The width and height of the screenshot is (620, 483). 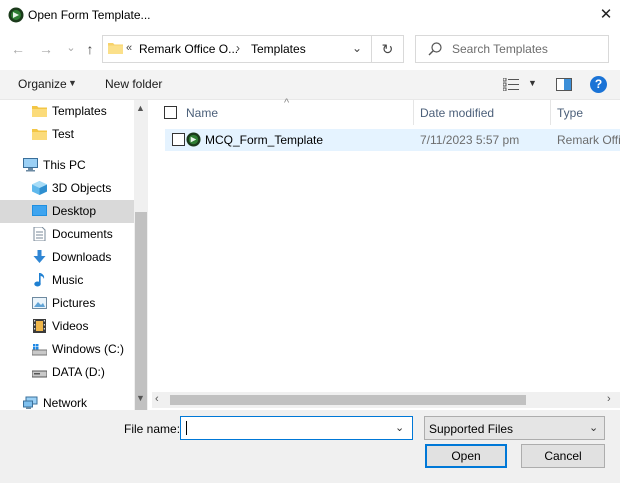 What do you see at coordinates (264, 140) in the screenshot?
I see `file-name: MCQ_Form_Template` at bounding box center [264, 140].